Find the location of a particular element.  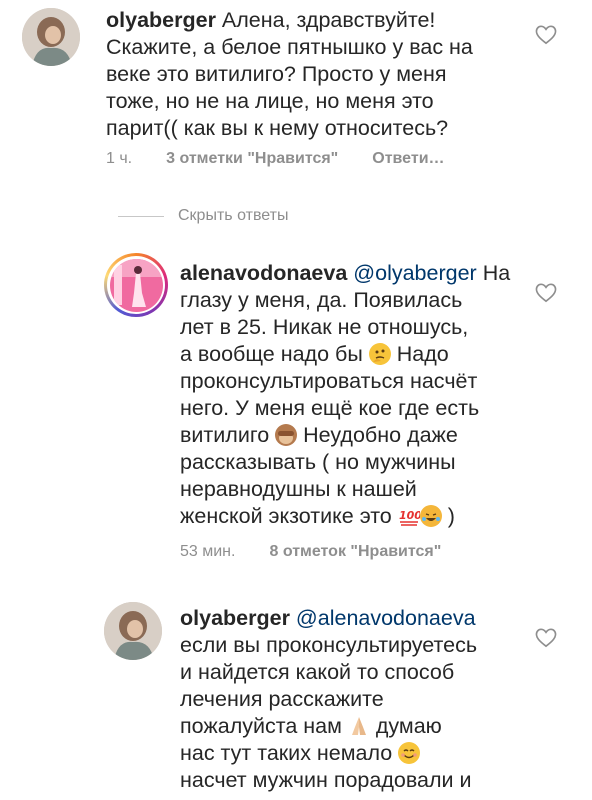

comment-line: витилиго is located at coordinates (225, 435).